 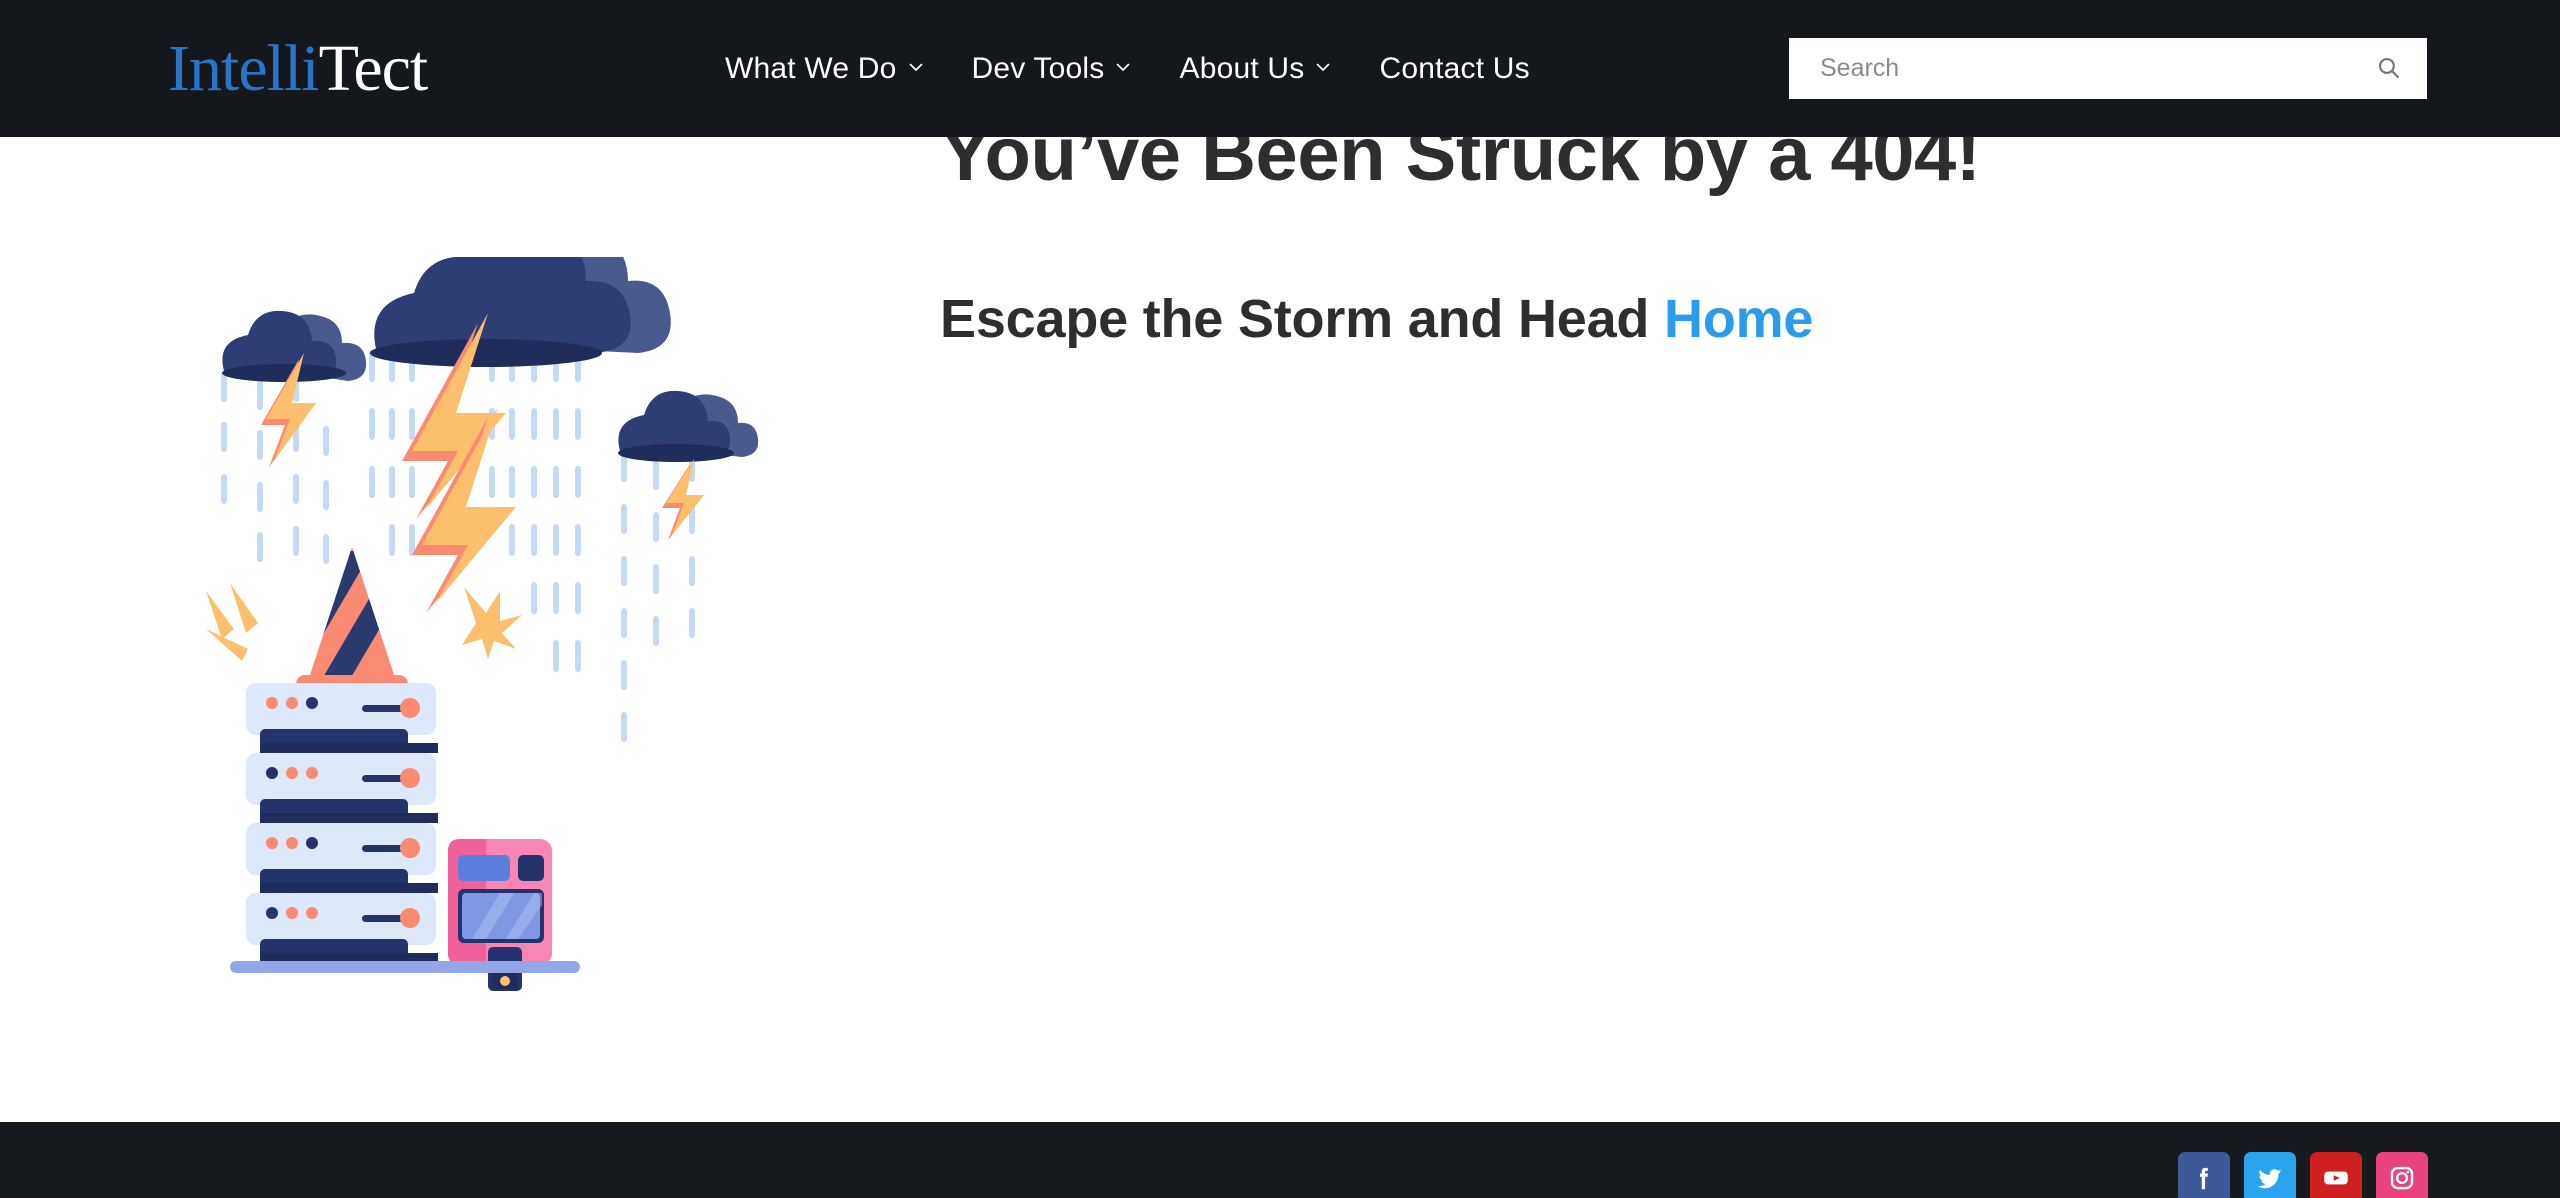 I want to click on nav-item-contact-us: Contact Us, so click(x=1454, y=69).